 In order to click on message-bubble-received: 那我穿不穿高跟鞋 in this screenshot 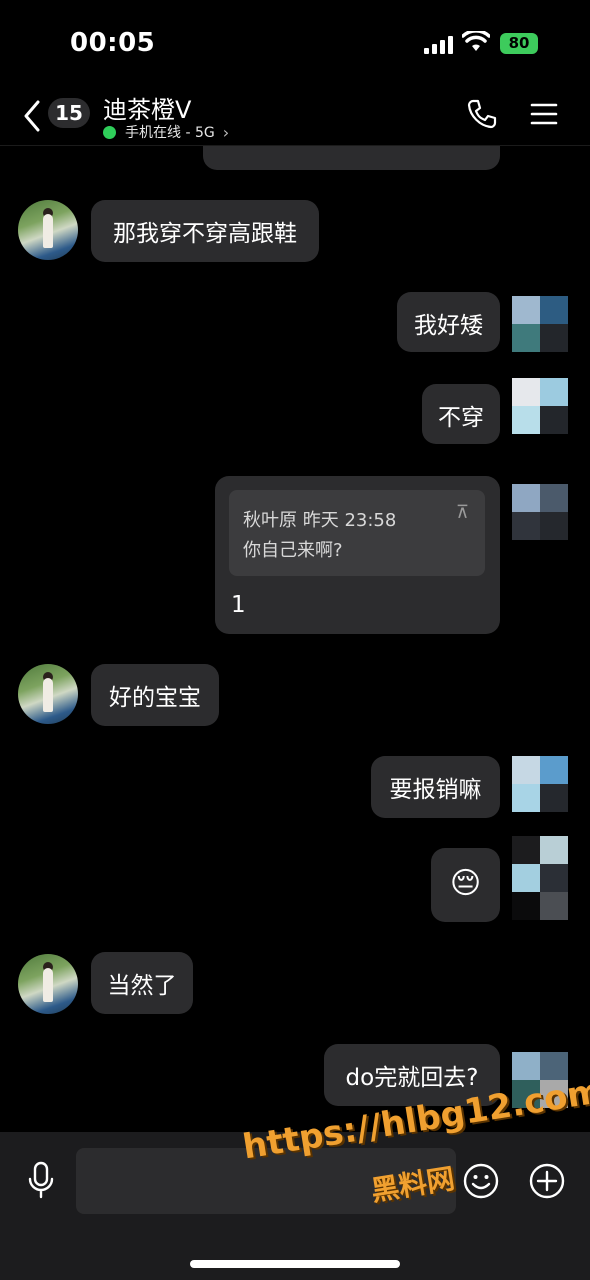, I will do `click(205, 231)`.